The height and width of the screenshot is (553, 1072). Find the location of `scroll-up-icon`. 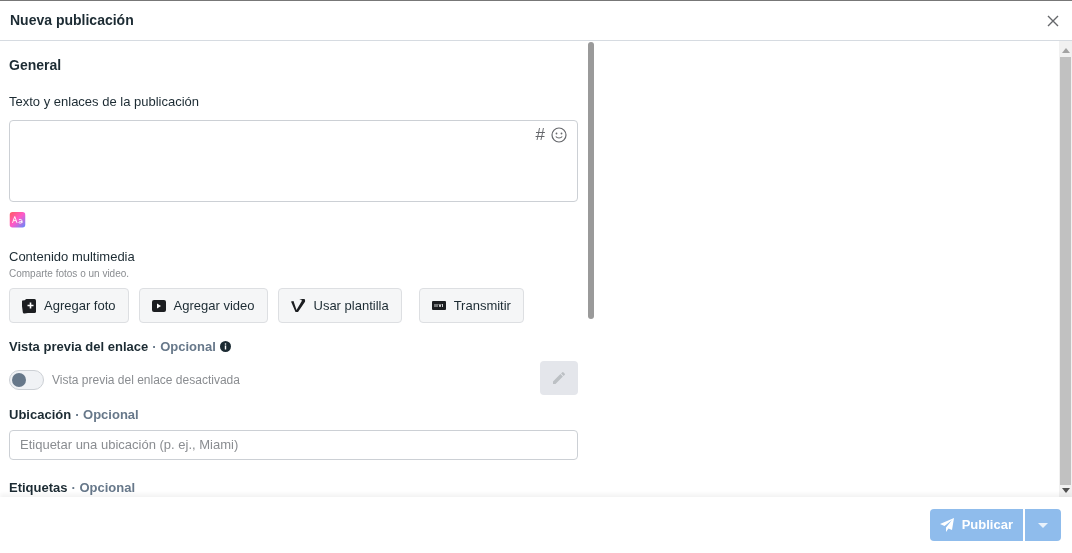

scroll-up-icon is located at coordinates (1065, 50).